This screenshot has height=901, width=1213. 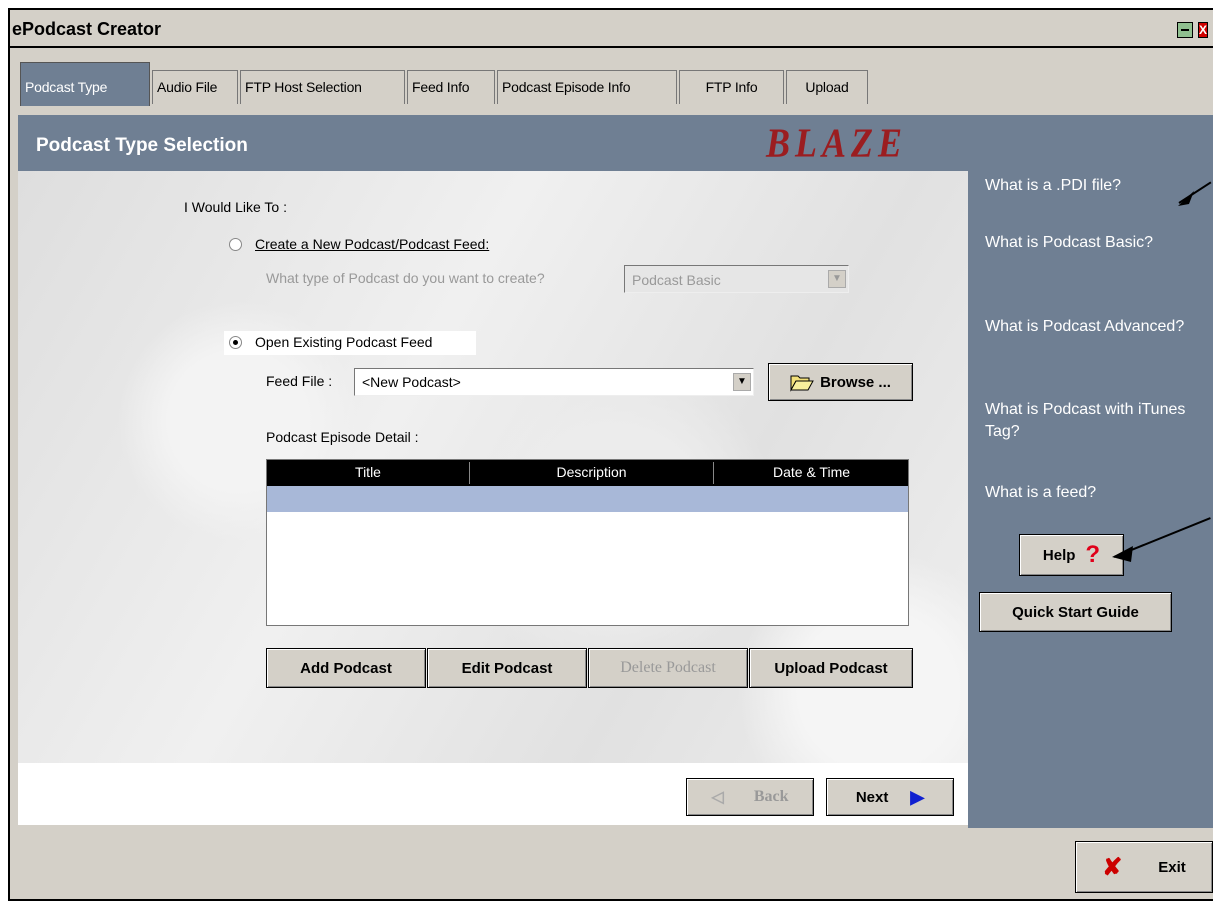 I want to click on edit-podcast-label: Edit Podcast, so click(x=507, y=668).